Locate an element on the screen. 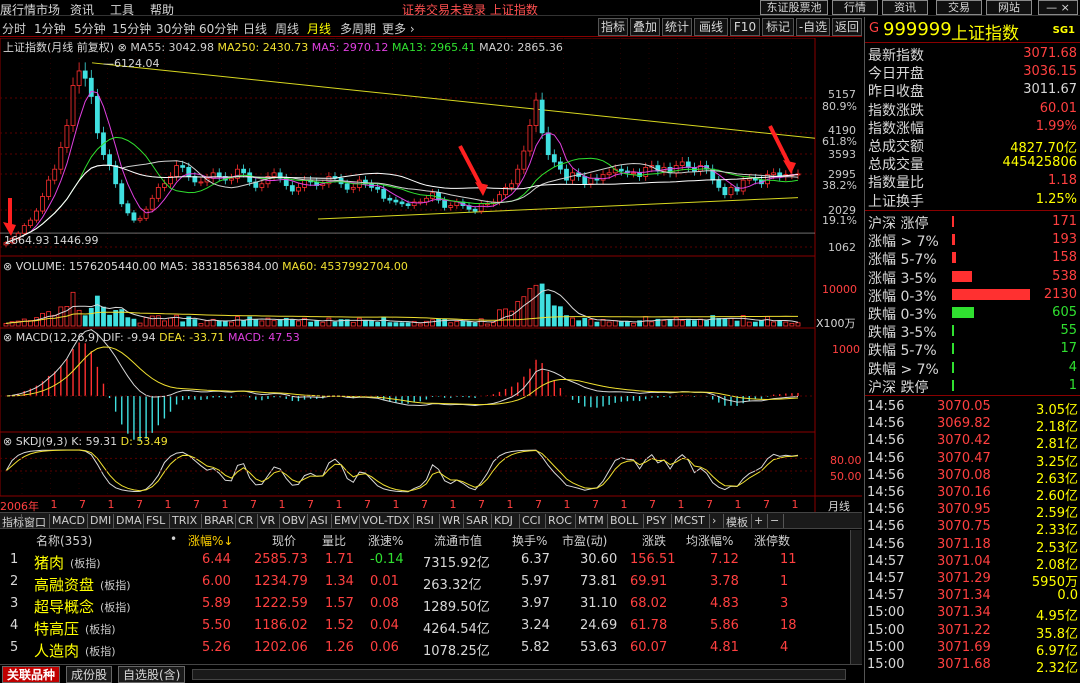 This screenshot has height=683, width=1080. indicator-tab-21: BOLL is located at coordinates (624, 520).